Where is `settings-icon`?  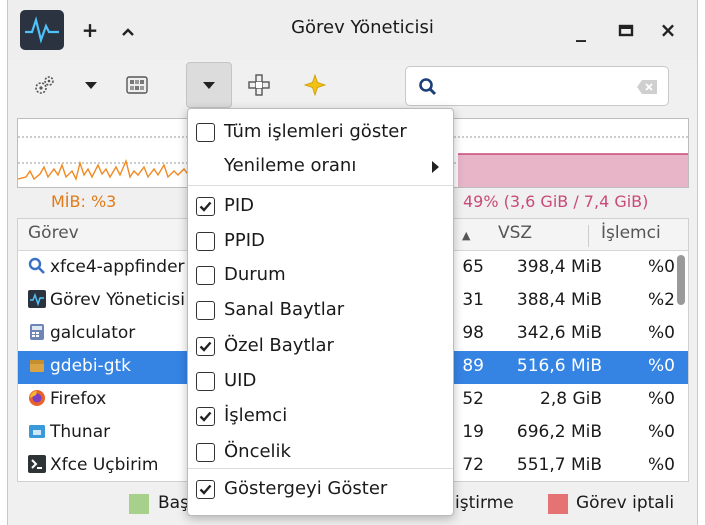 settings-icon is located at coordinates (45, 85).